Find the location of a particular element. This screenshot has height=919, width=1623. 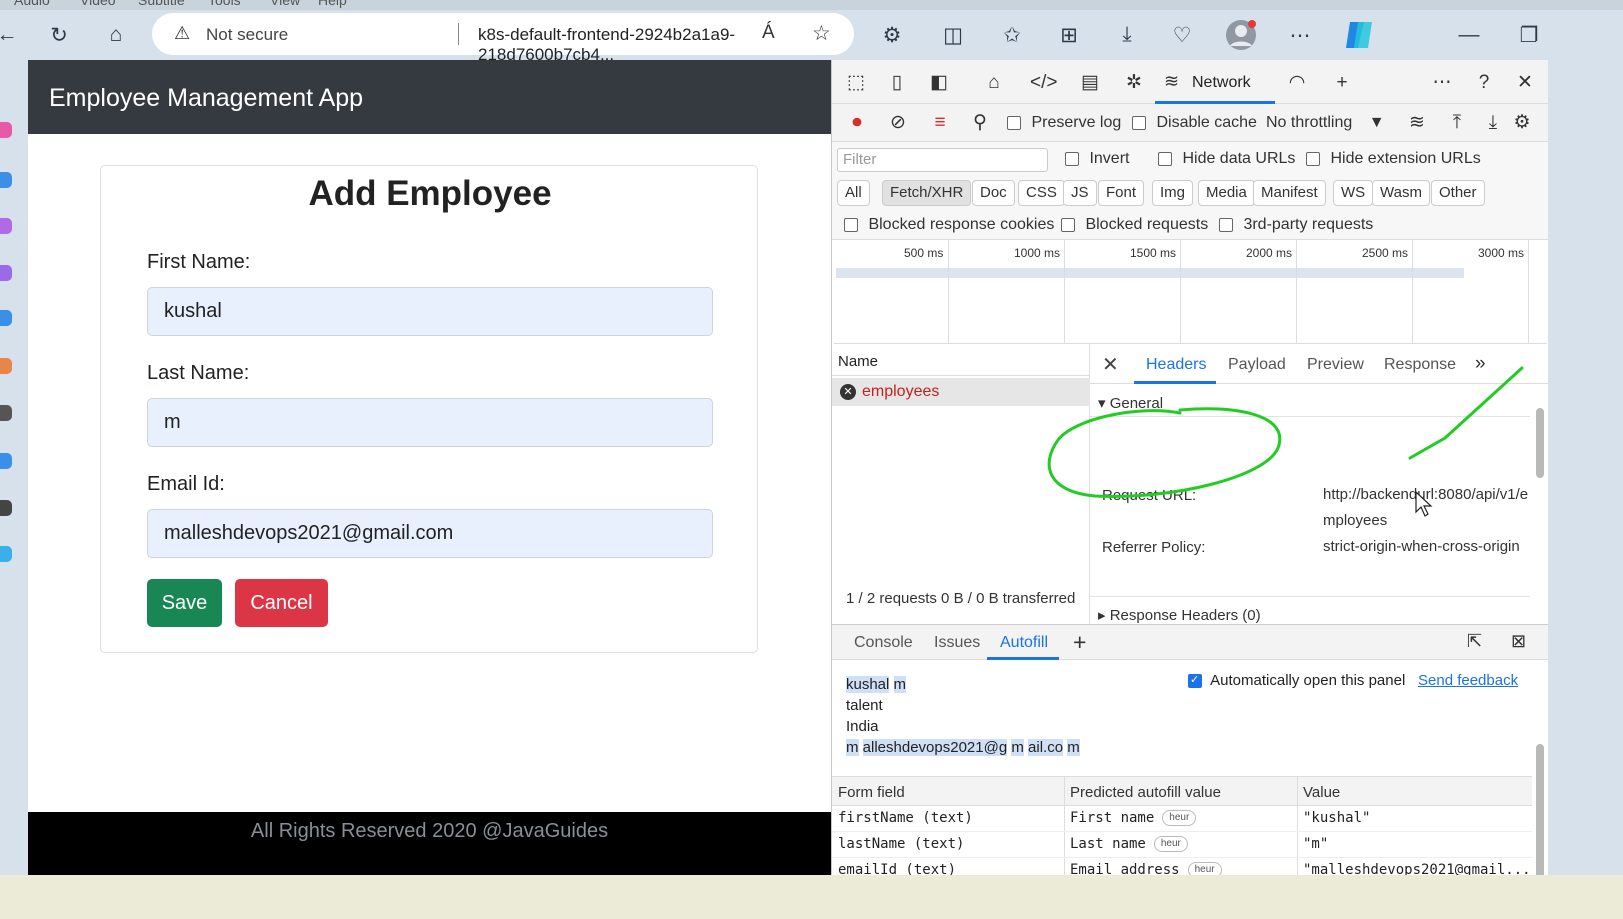

inspect-element-icon: ⬚ is located at coordinates (856, 83).